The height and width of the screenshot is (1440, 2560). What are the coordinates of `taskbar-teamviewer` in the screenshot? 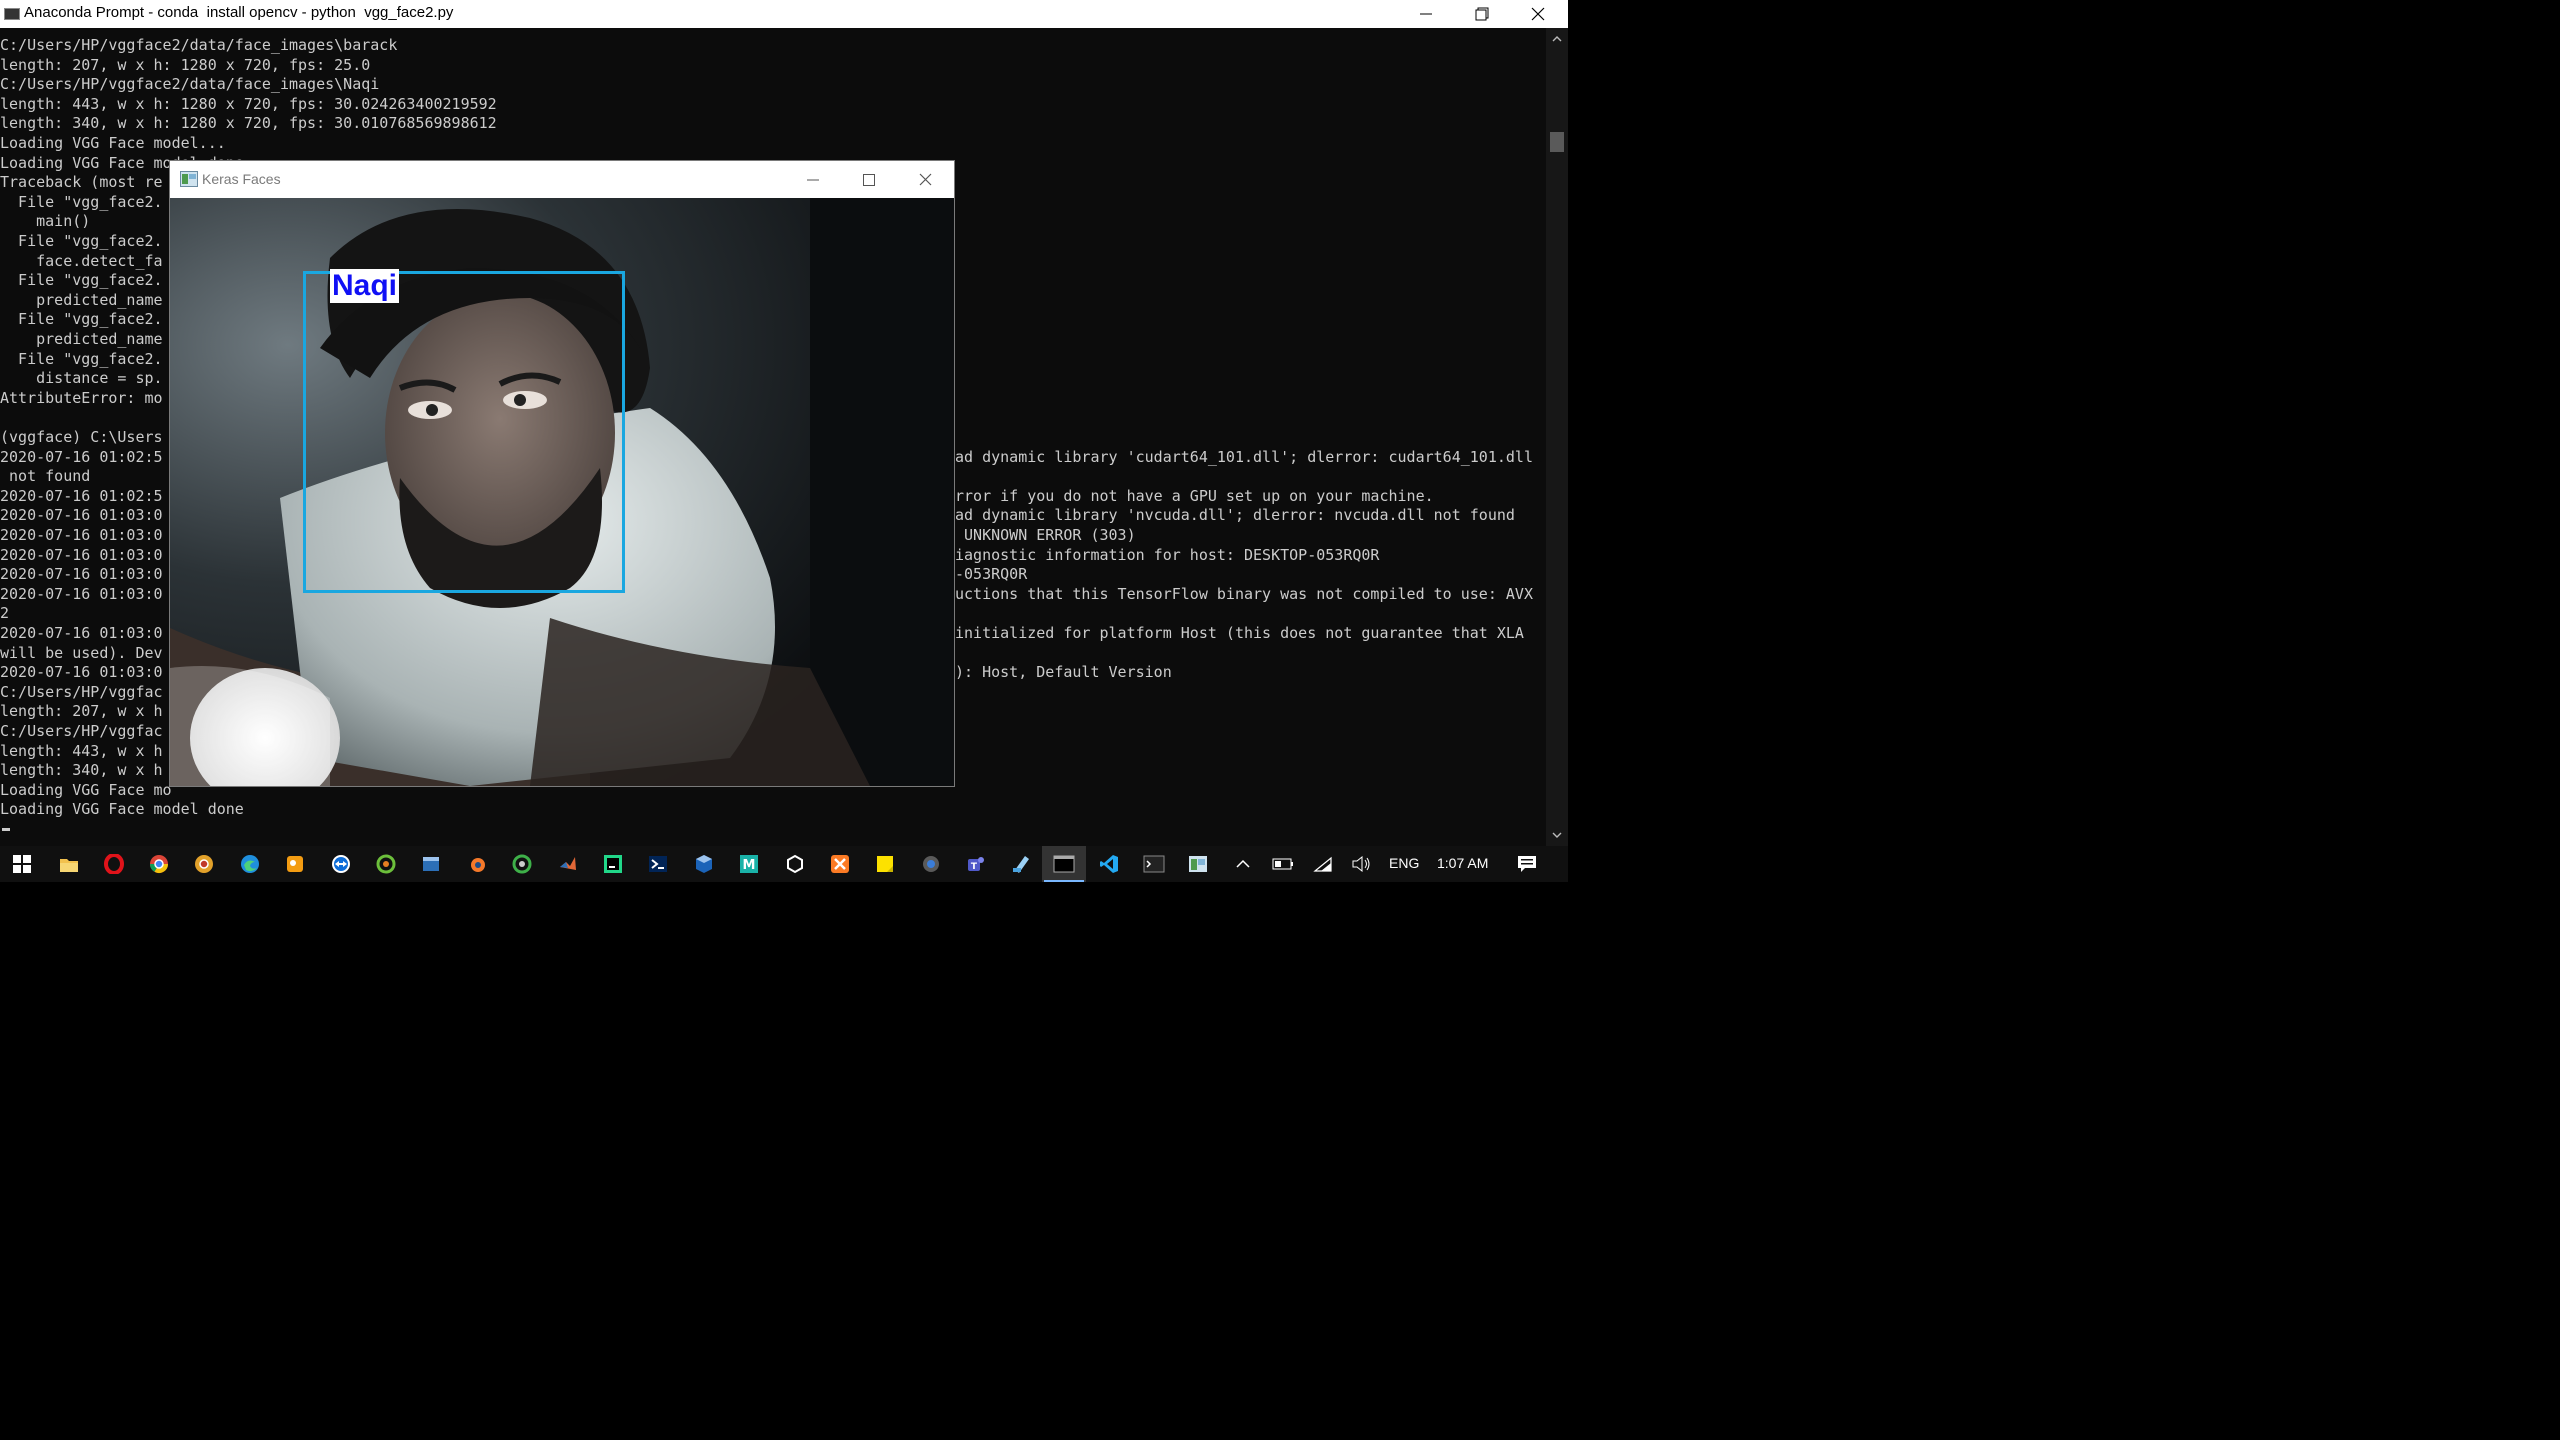 It's located at (341, 864).